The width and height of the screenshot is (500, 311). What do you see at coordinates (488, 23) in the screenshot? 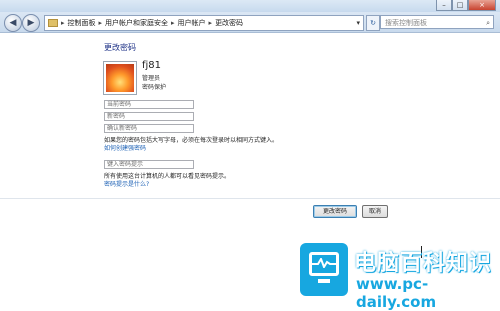
I see `search-icon: ⌕` at bounding box center [488, 23].